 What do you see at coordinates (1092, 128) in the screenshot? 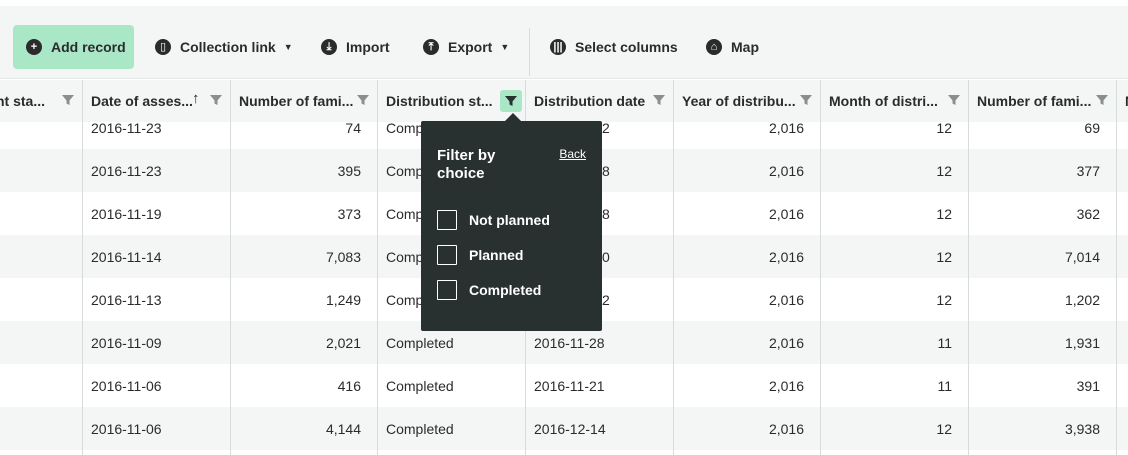
I see `cell-number-of-families-2: 69` at bounding box center [1092, 128].